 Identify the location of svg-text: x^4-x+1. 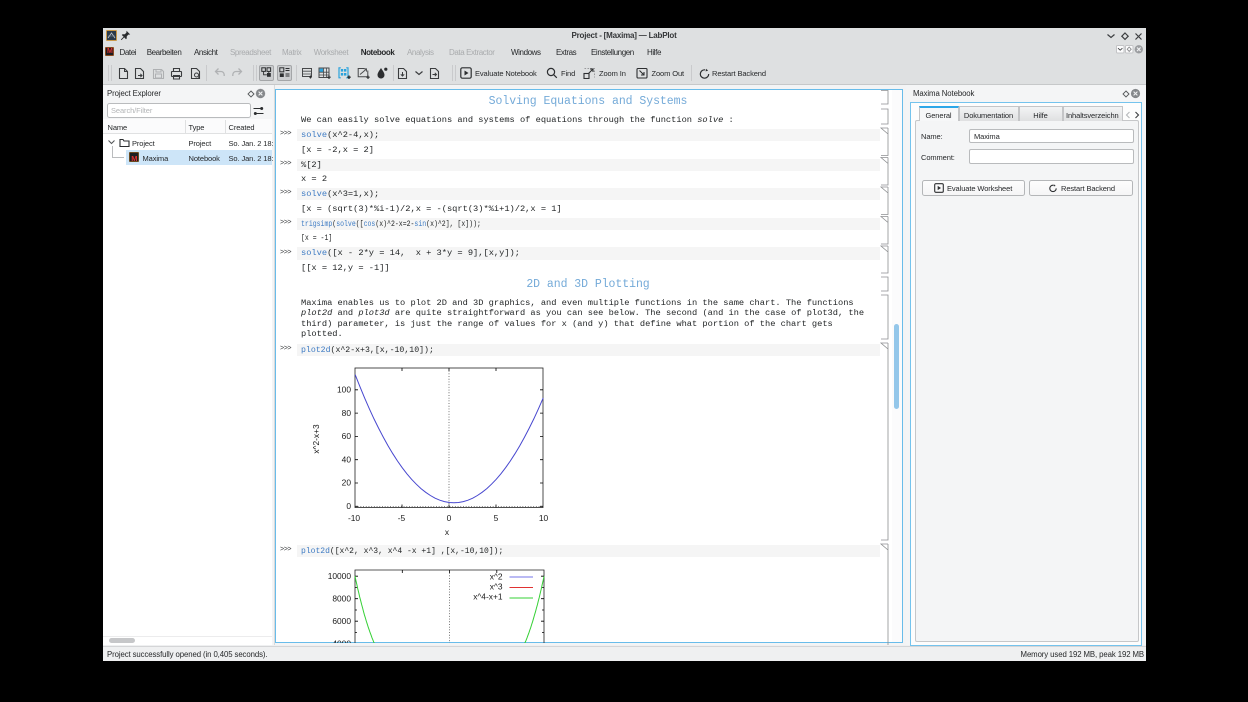
(488, 597).